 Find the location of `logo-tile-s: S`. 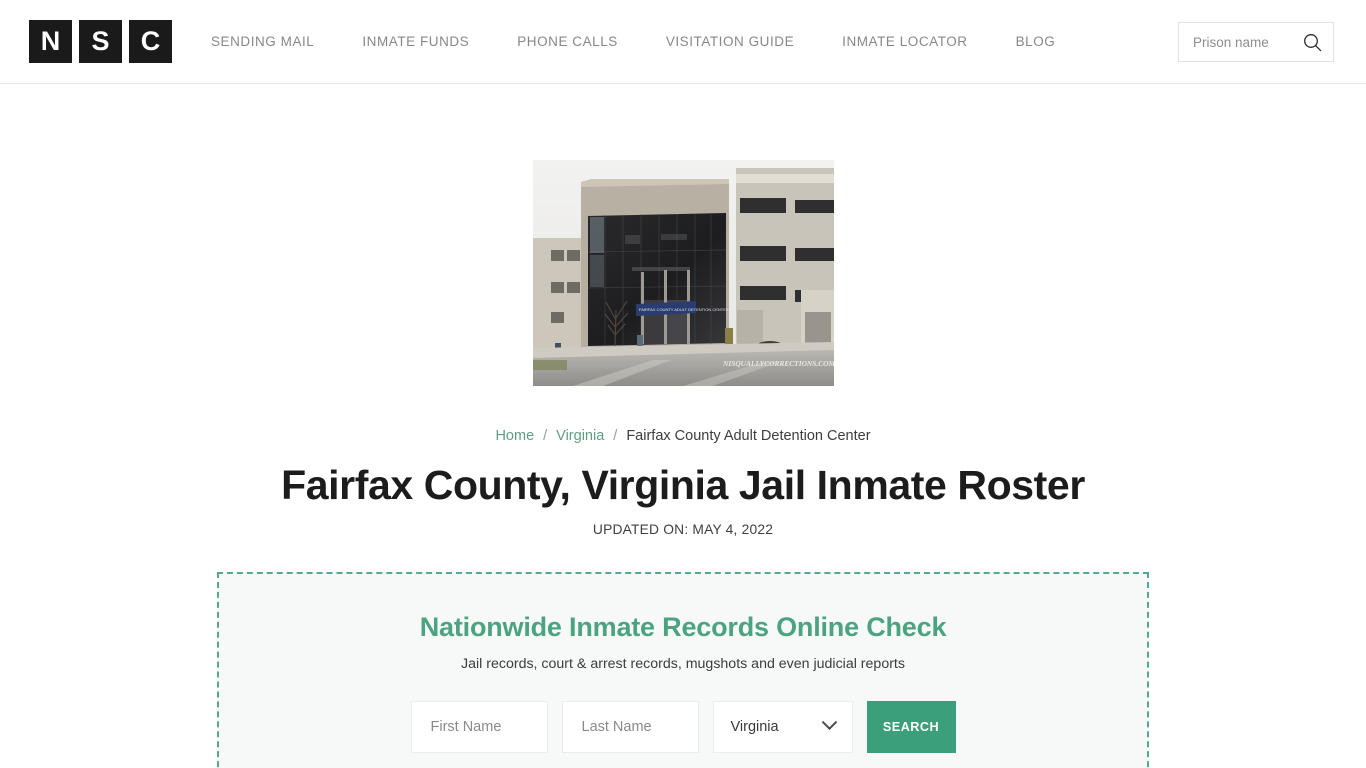

logo-tile-s: S is located at coordinates (100, 41).